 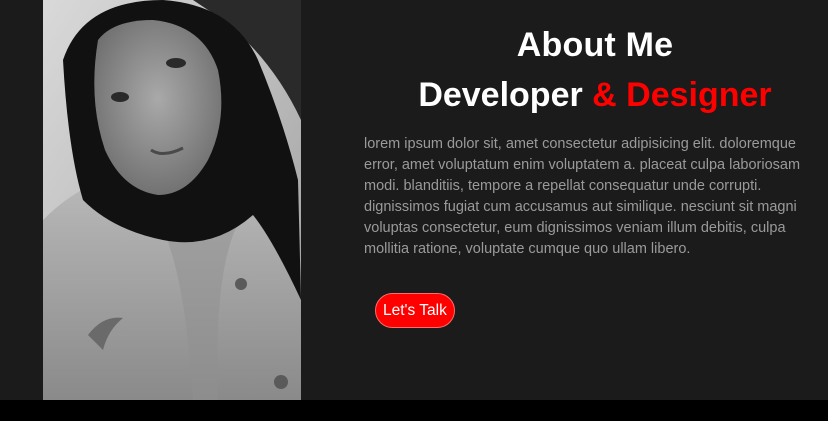 What do you see at coordinates (682, 95) in the screenshot?
I see `subtitle-accent: & Designer` at bounding box center [682, 95].